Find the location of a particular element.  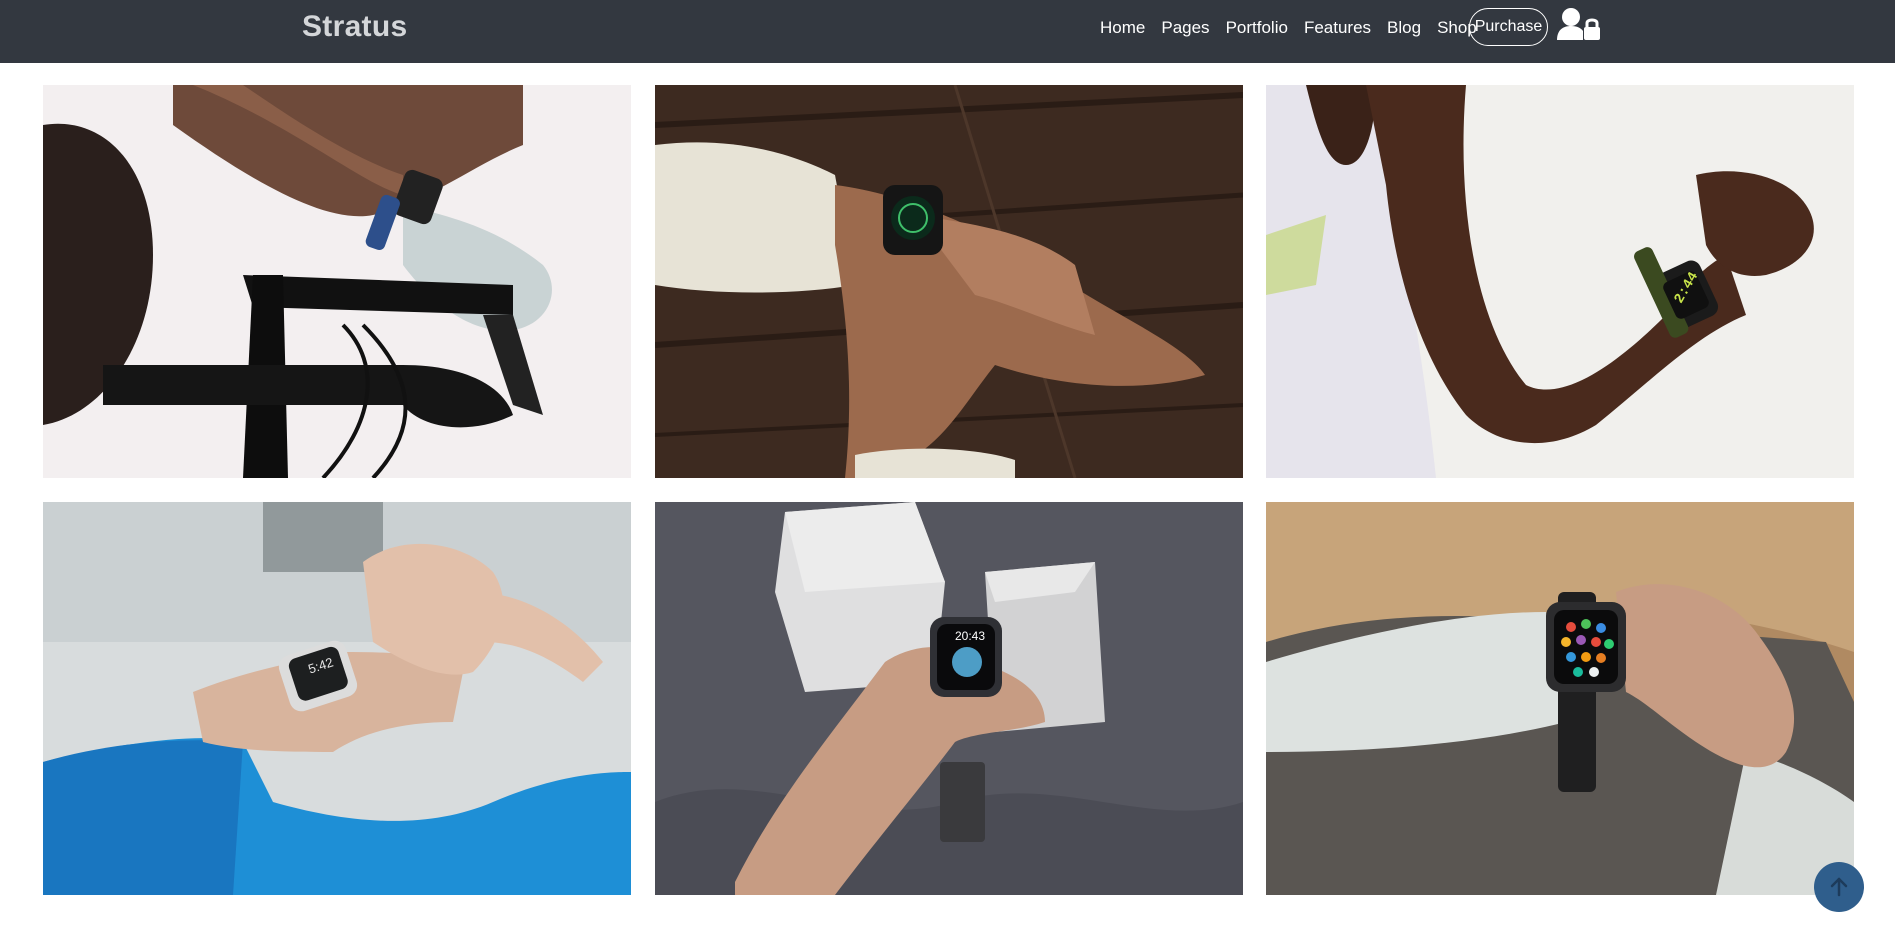

gallery-photo-wooden-table is located at coordinates (949, 281).